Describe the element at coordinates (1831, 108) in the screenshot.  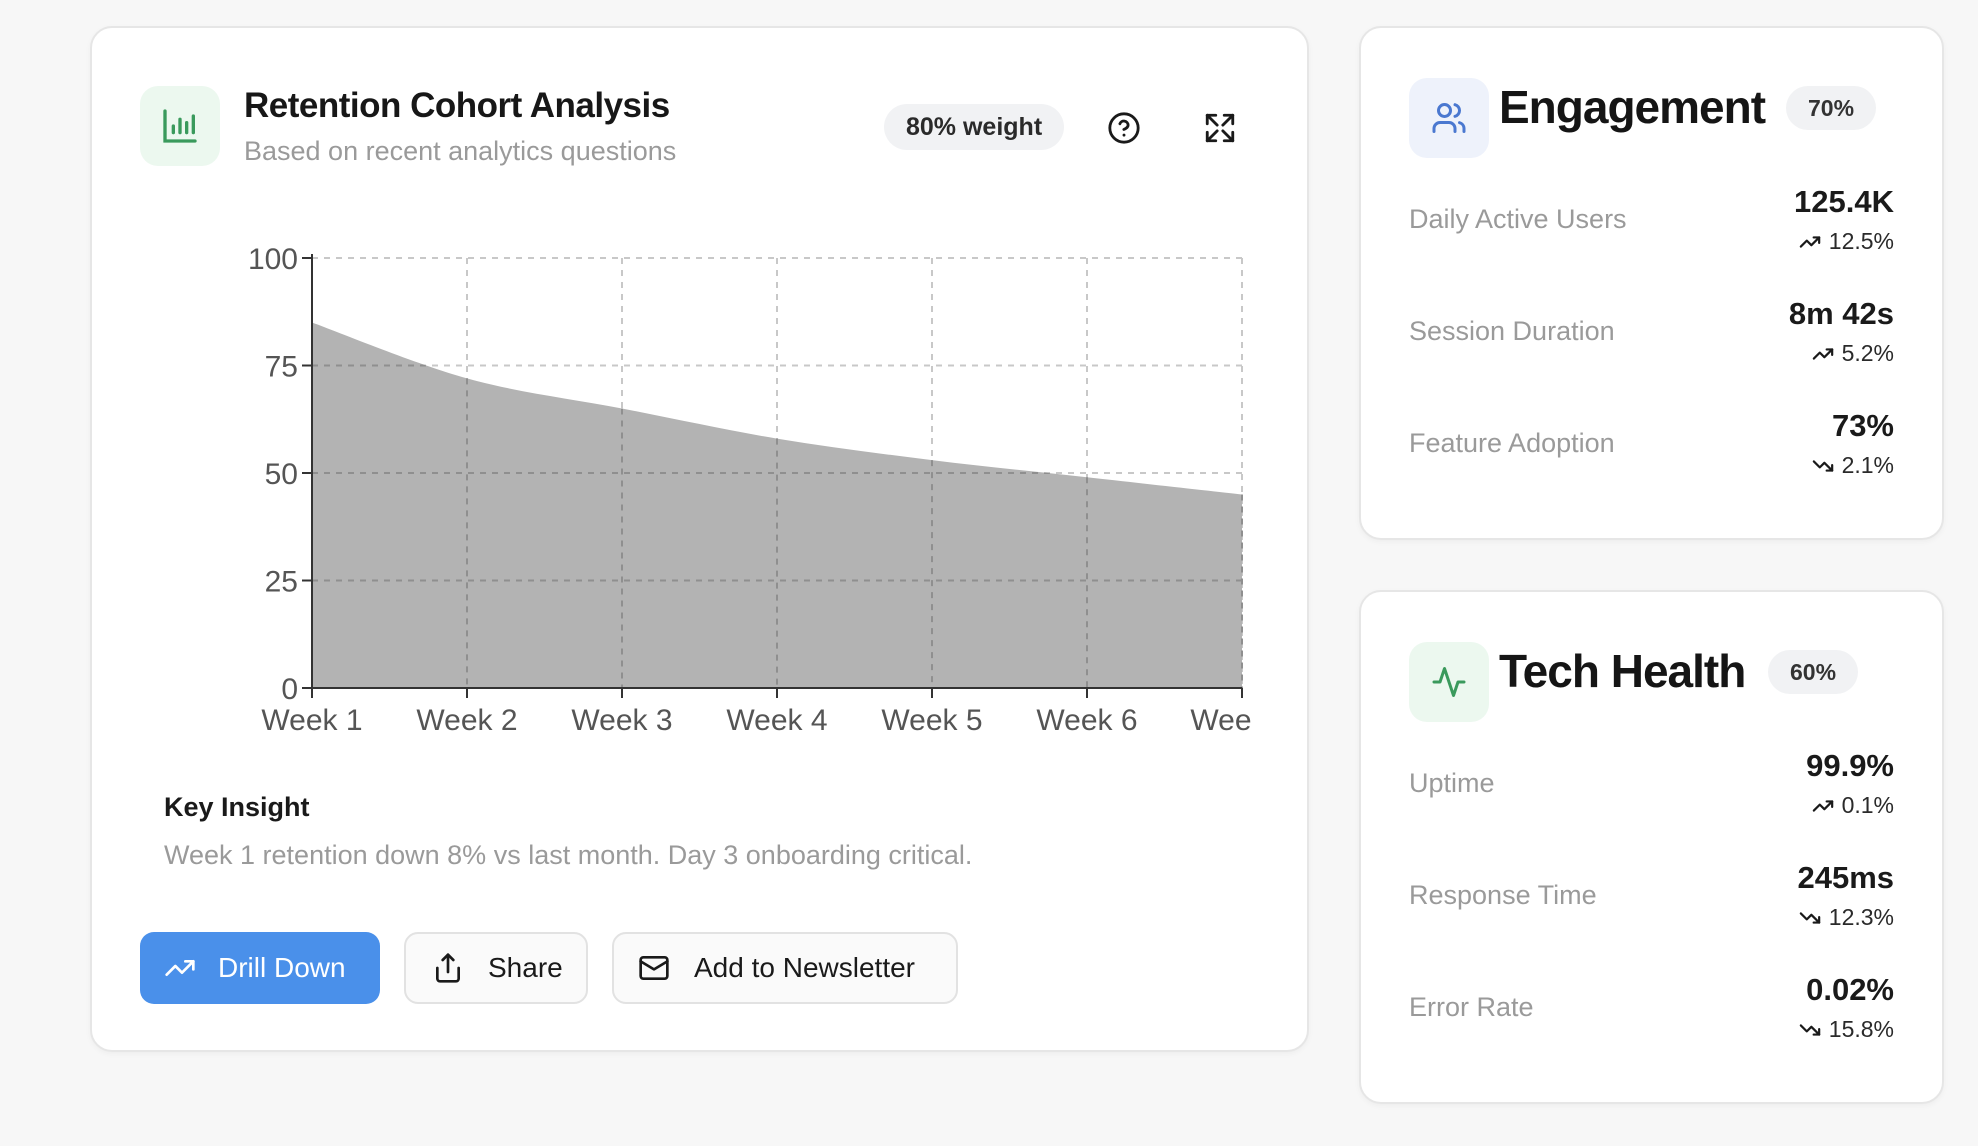
I see `engagement-badge: 70%` at that location.